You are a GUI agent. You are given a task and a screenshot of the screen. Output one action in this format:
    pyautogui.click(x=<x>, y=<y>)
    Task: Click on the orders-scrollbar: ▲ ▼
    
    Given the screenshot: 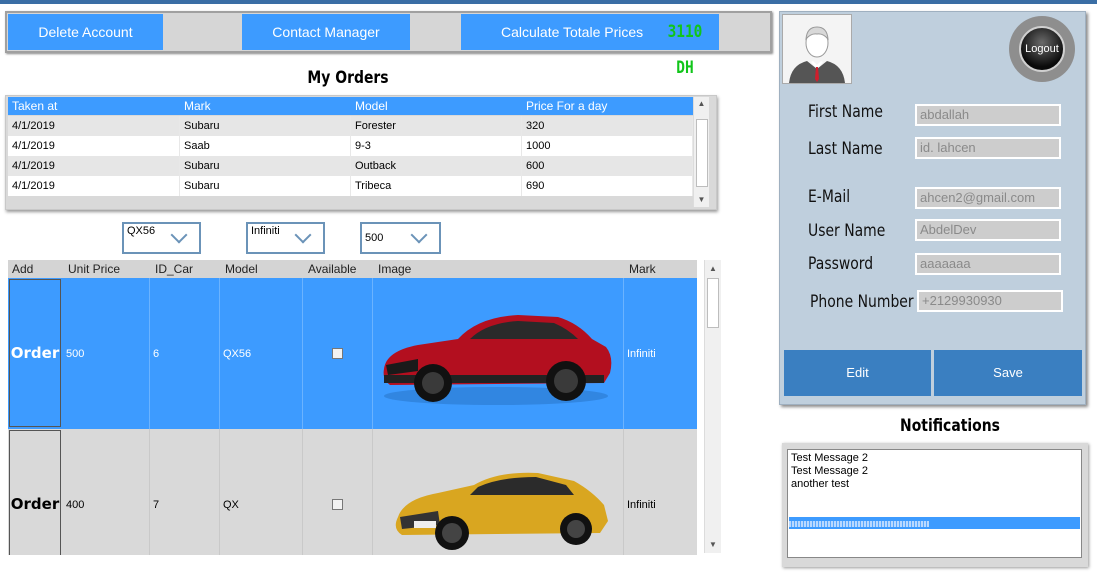 What is the action you would take?
    pyautogui.click(x=701, y=152)
    